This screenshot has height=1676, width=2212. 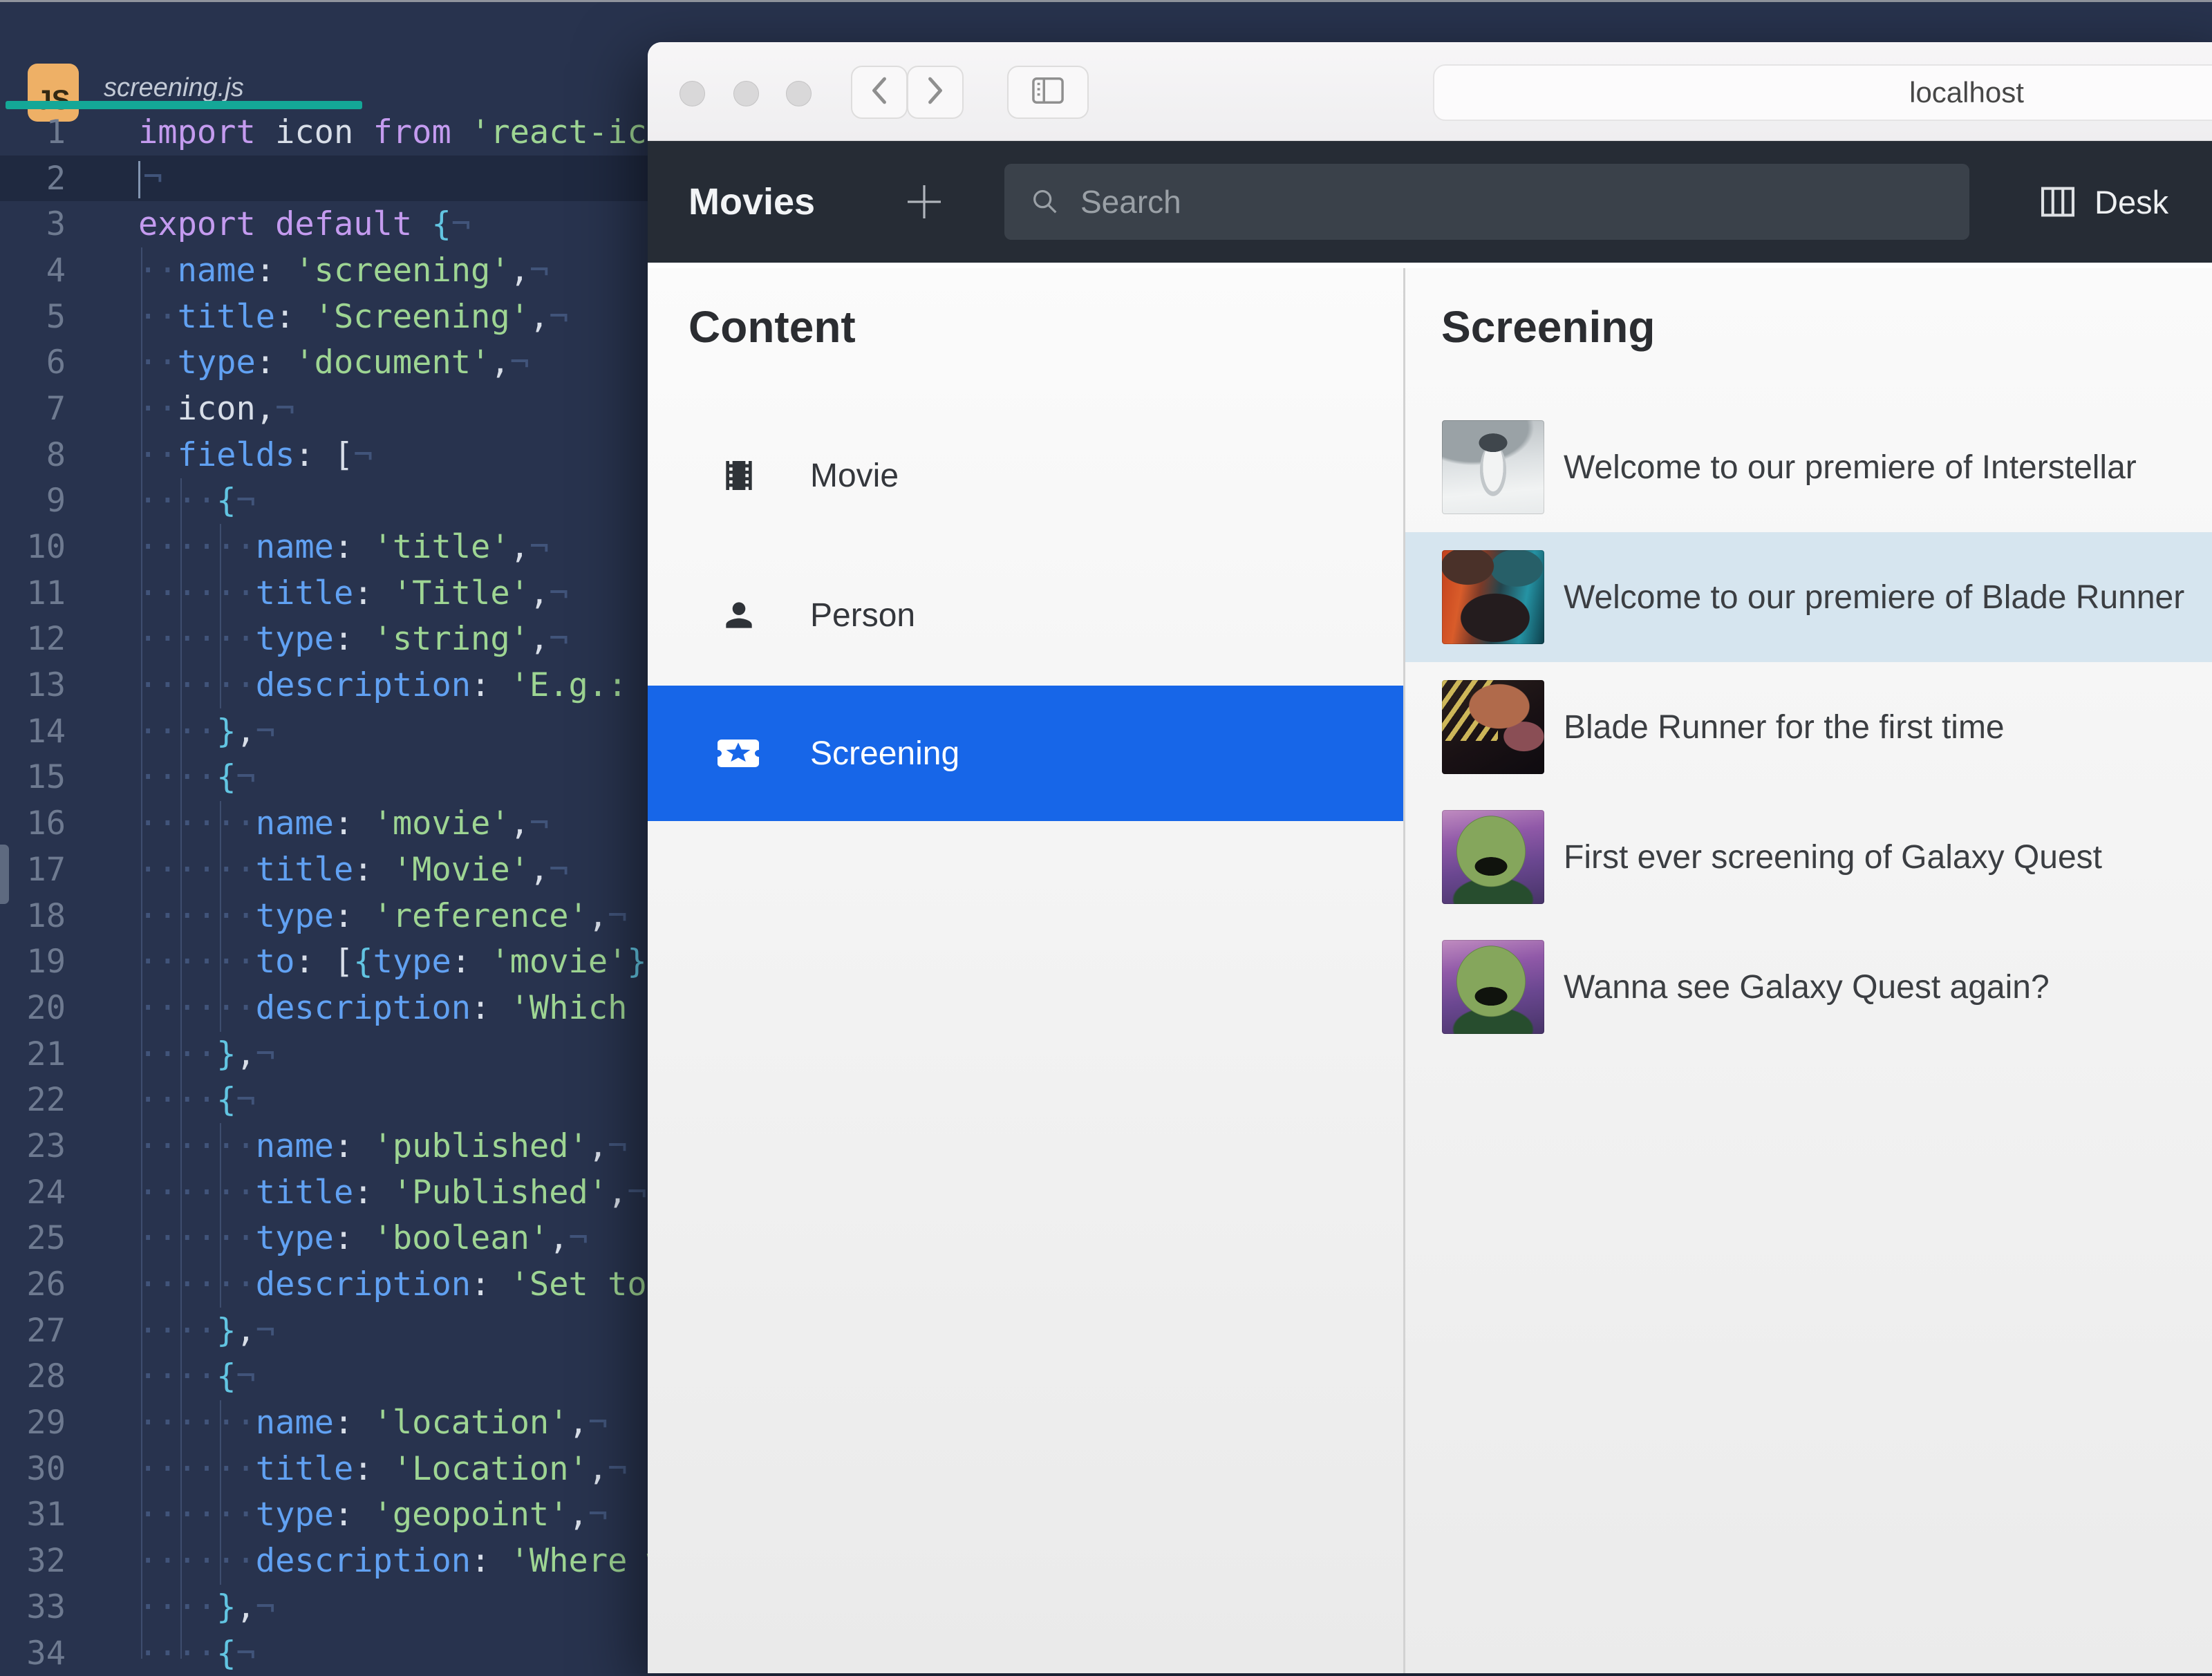 I want to click on sidebar-item-movie: Movie, so click(x=1025, y=475).